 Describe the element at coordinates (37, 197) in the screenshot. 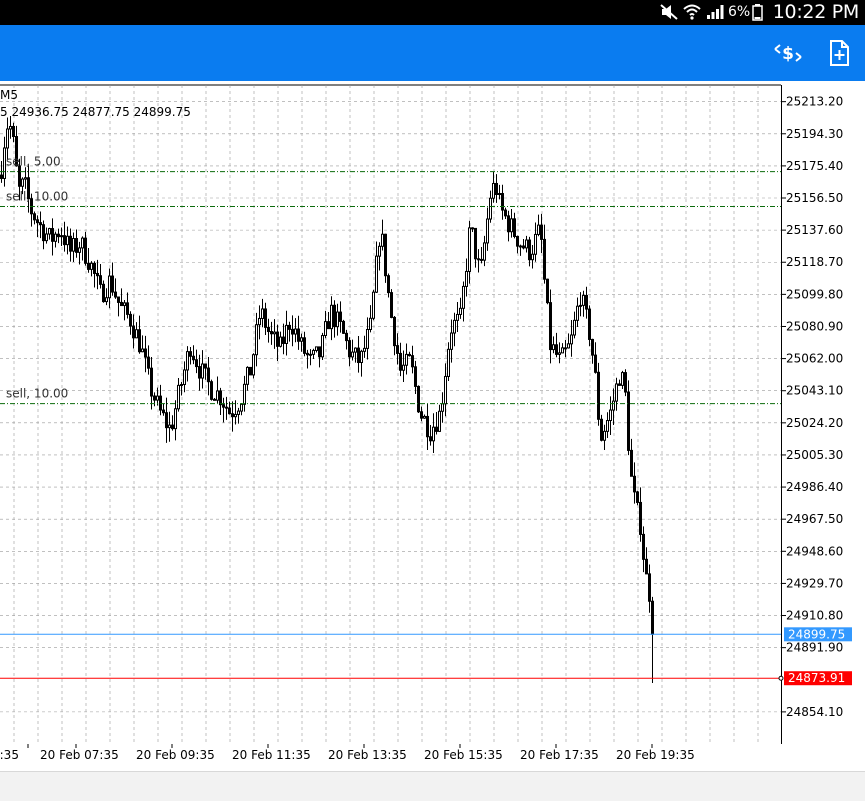

I see `order-label: sell, 10.00` at that location.